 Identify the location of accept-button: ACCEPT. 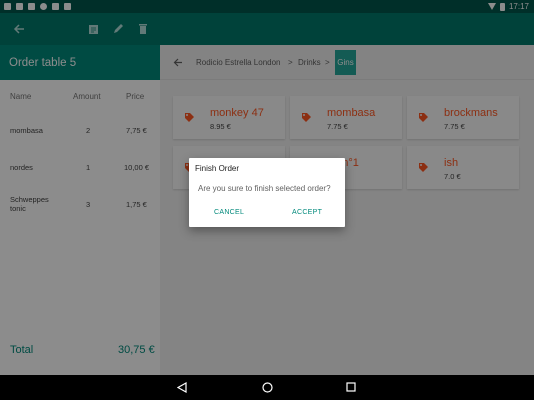
(307, 212).